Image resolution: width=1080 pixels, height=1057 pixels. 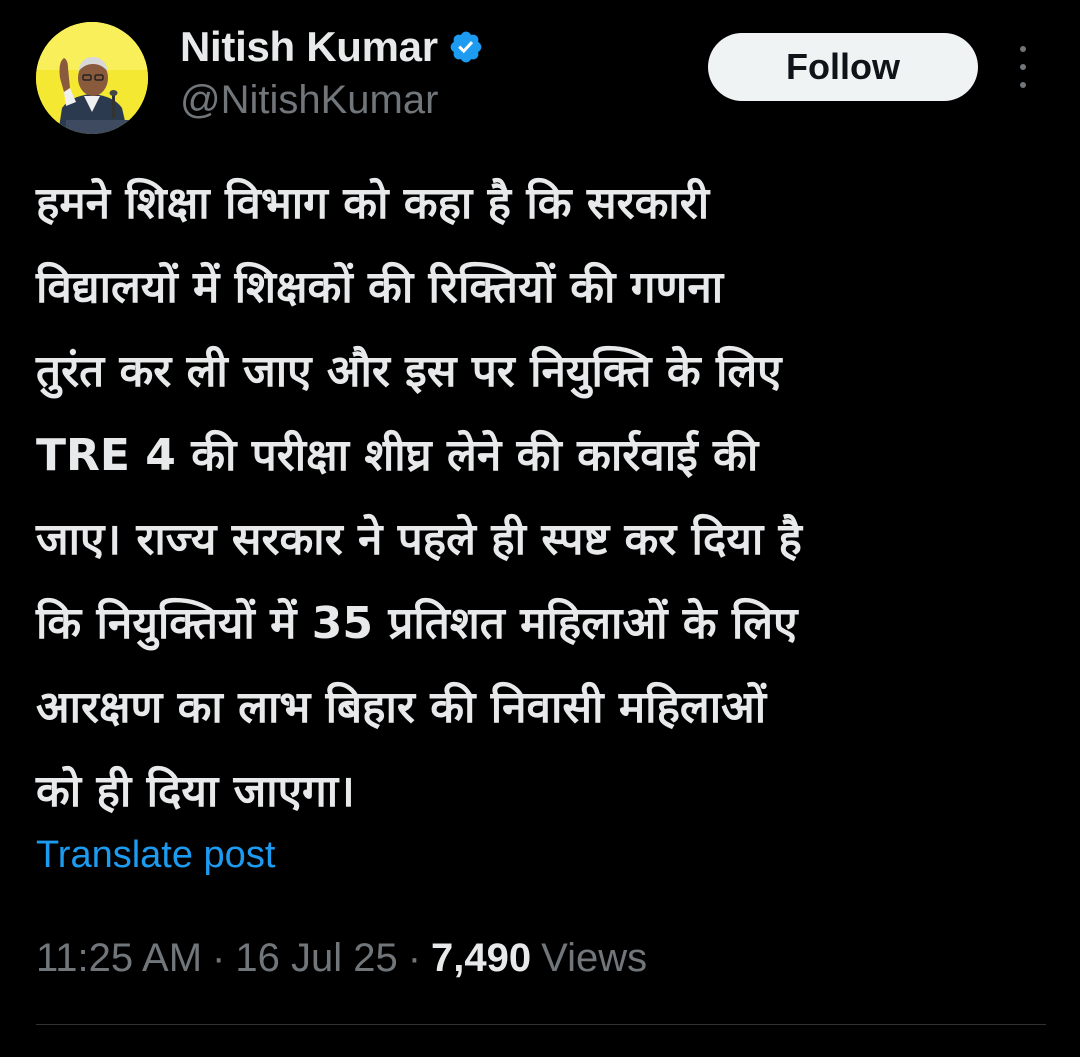 What do you see at coordinates (195, 791) in the screenshot?
I see `post-text-line: को ही दिया जाएगा।` at bounding box center [195, 791].